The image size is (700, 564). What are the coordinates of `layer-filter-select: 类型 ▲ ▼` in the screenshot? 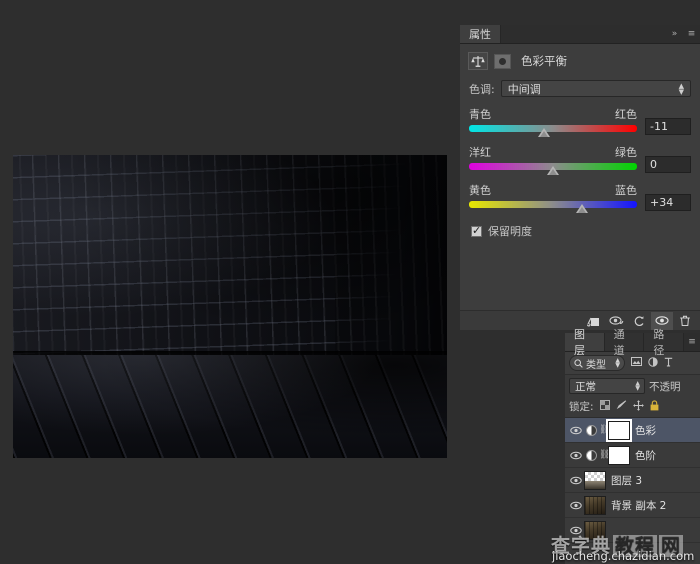 It's located at (597, 363).